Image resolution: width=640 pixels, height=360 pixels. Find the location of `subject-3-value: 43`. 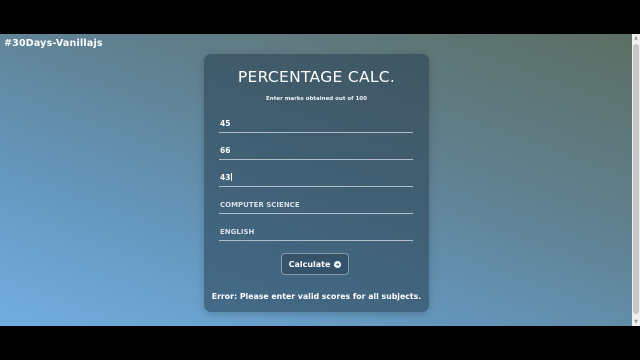

subject-3-value: 43 is located at coordinates (225, 177).